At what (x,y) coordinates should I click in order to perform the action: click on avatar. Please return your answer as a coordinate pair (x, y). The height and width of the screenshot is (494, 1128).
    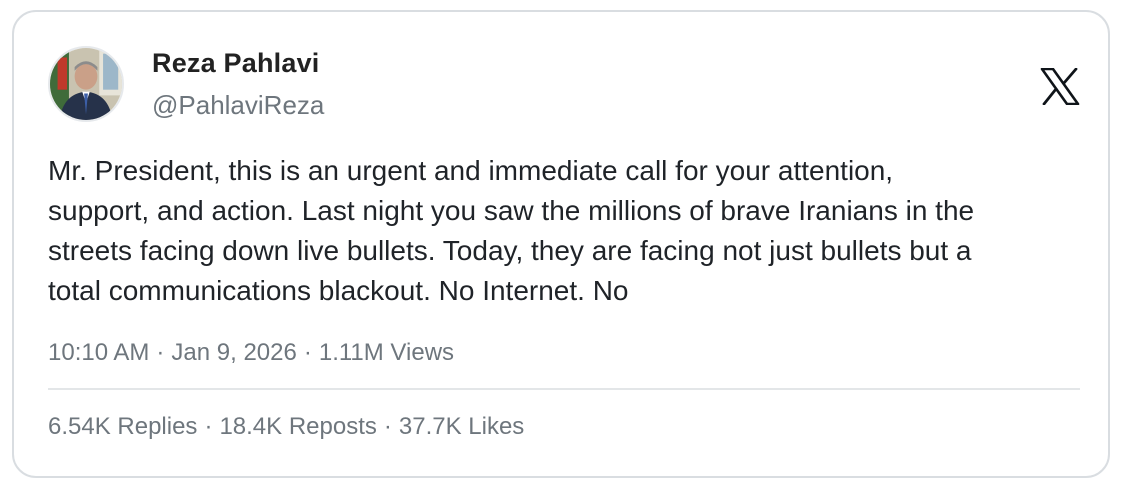
    Looking at the image, I should click on (86, 84).